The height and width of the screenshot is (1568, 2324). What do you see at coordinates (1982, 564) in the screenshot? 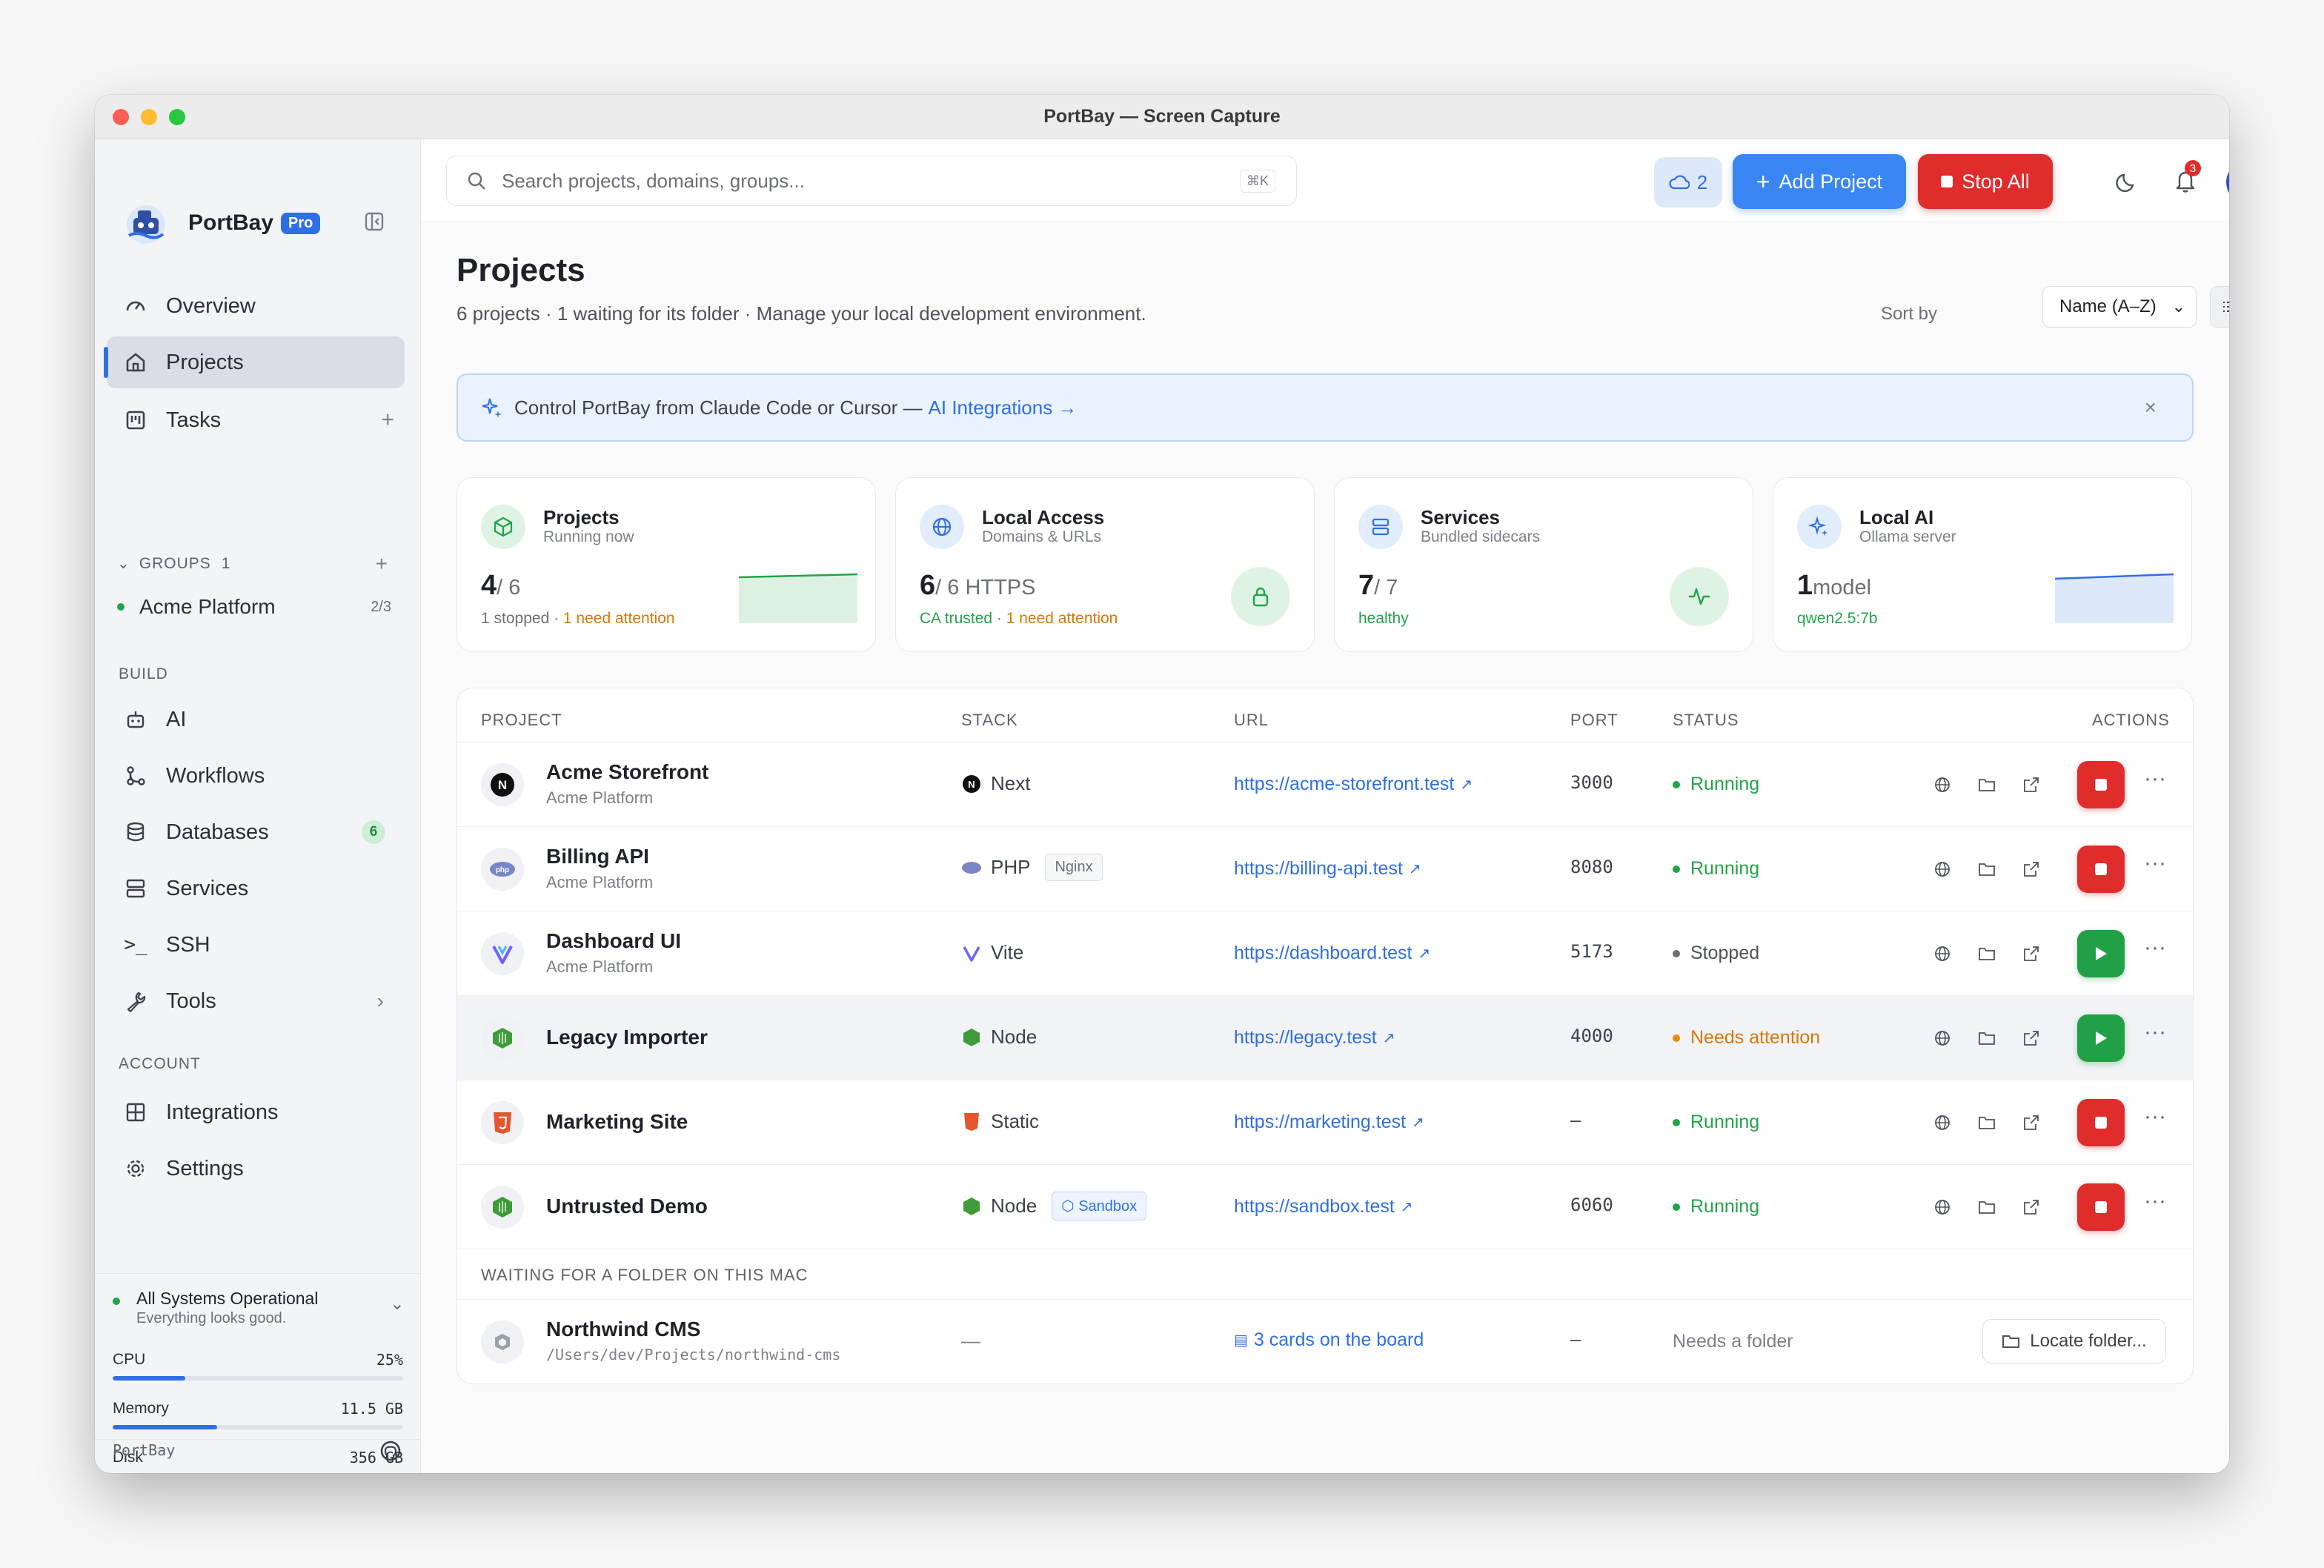
I see `stat-card-local-ai: Local AI Ollama server 1model qwen2.5:7b` at bounding box center [1982, 564].